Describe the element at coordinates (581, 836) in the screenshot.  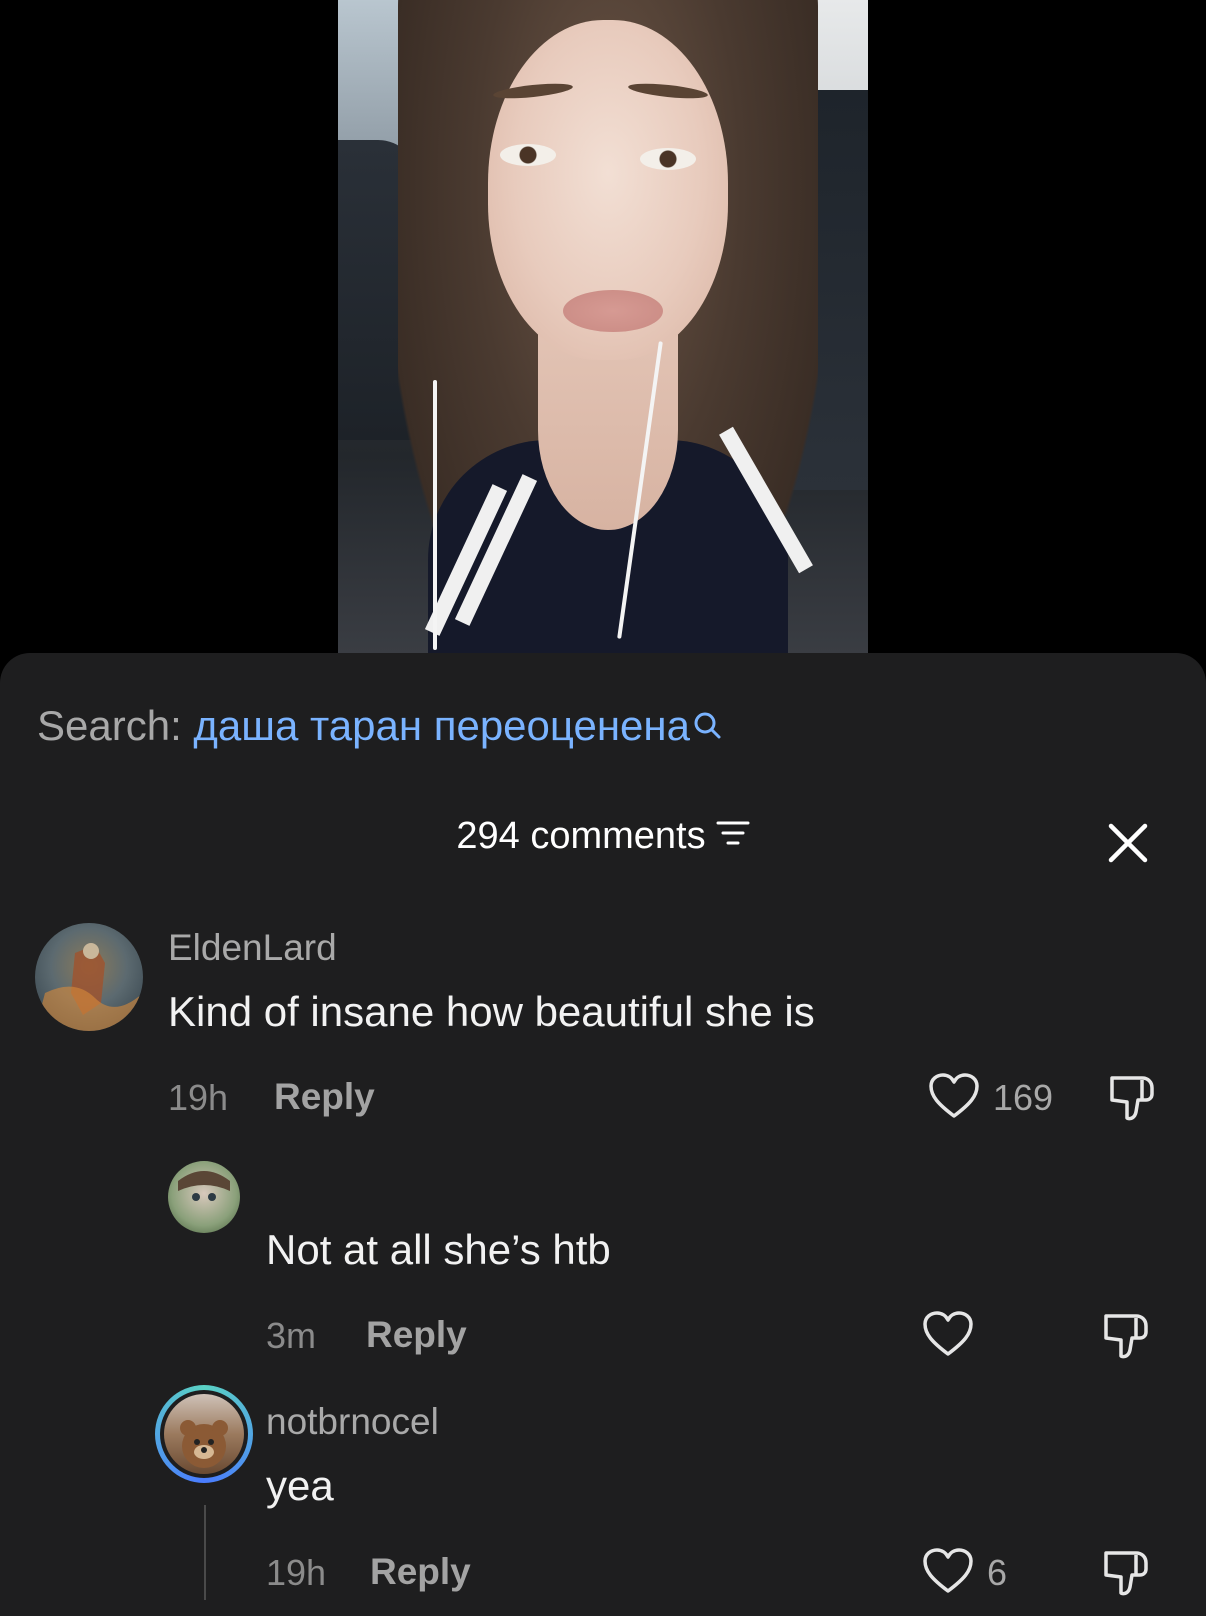
I see `comments-count: 294 comments` at that location.